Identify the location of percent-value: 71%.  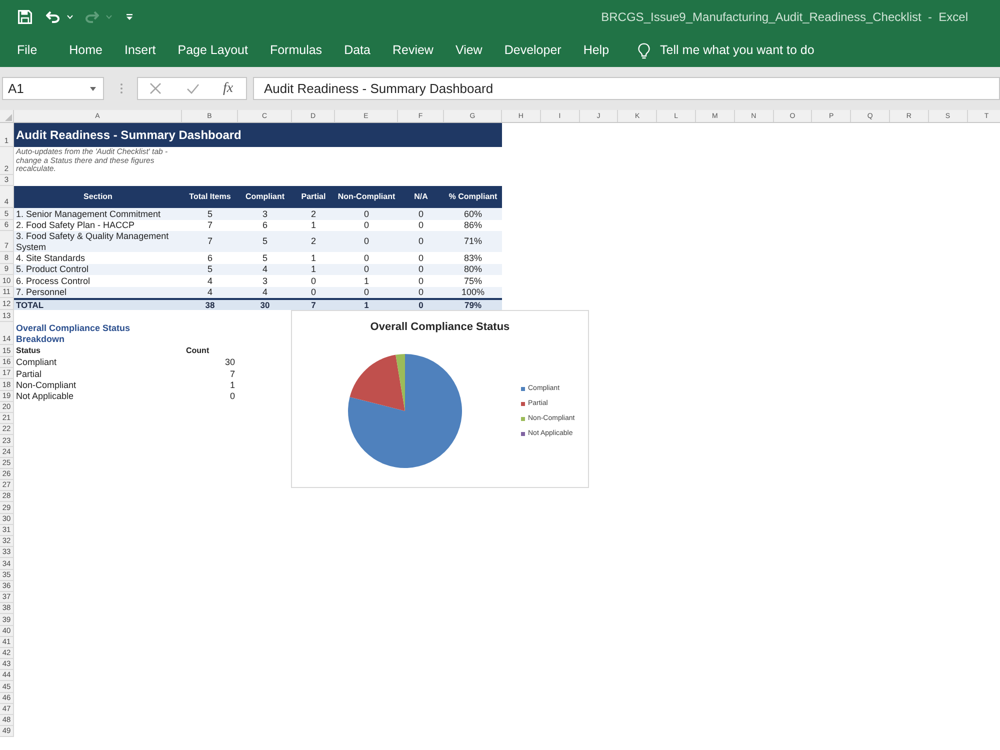
(472, 241).